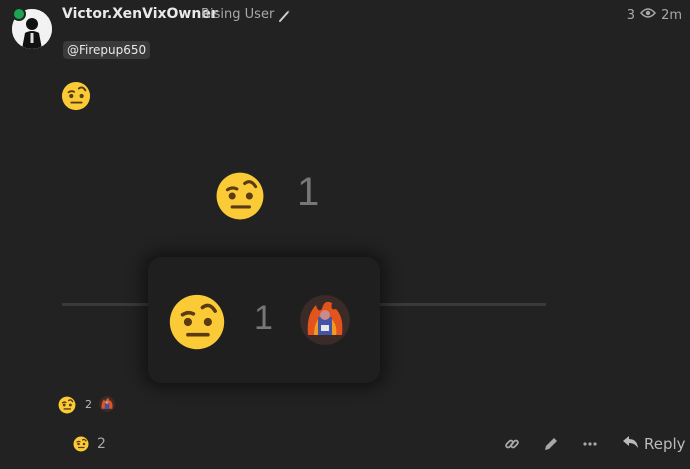 The width and height of the screenshot is (690, 469). Describe the element at coordinates (671, 15) in the screenshot. I see `post-age: 2m` at that location.